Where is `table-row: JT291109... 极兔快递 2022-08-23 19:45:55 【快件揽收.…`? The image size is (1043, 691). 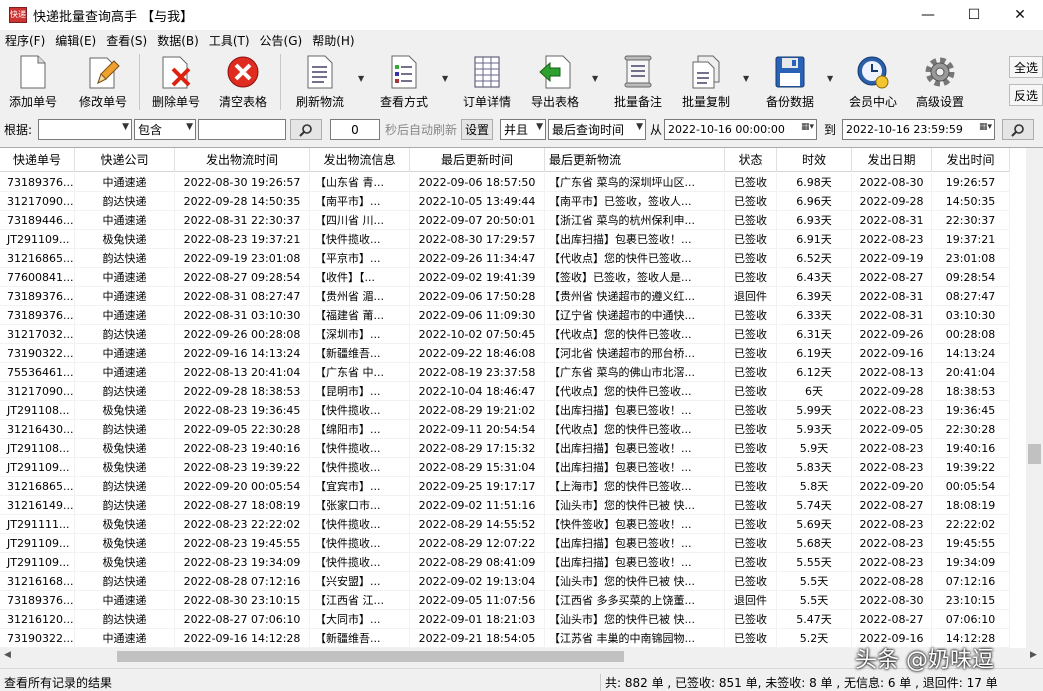
table-row: JT291109... 极兔快递 2022-08-23 19:45:55 【快件揽收.… is located at coordinates (505, 543).